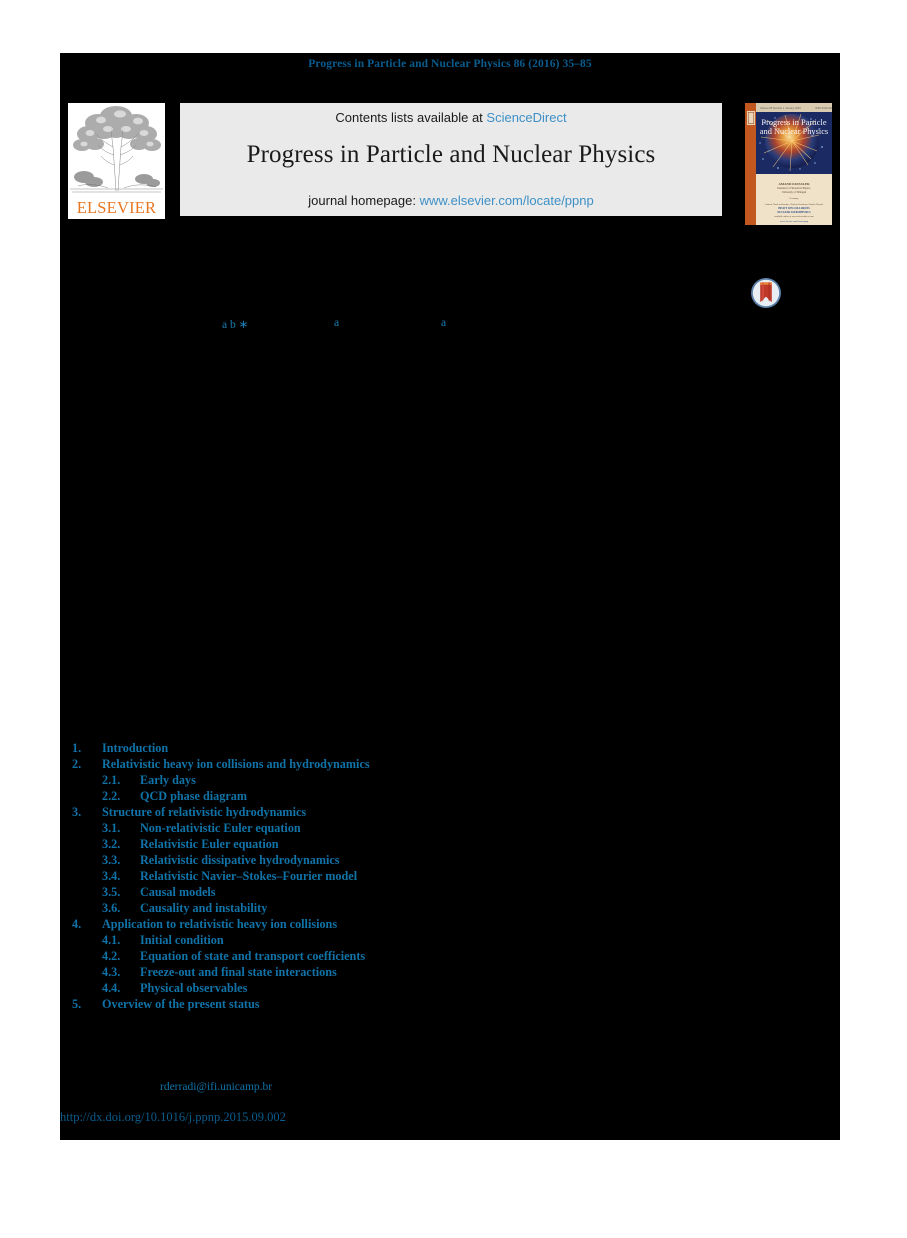 The image size is (907, 1238). I want to click on toc-entry: 2.1. Early days, so click(450, 780).